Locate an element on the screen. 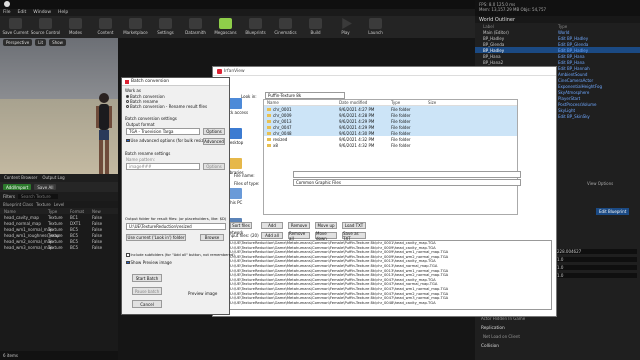  toolbar-play: Play is located at coordinates (345, 27).